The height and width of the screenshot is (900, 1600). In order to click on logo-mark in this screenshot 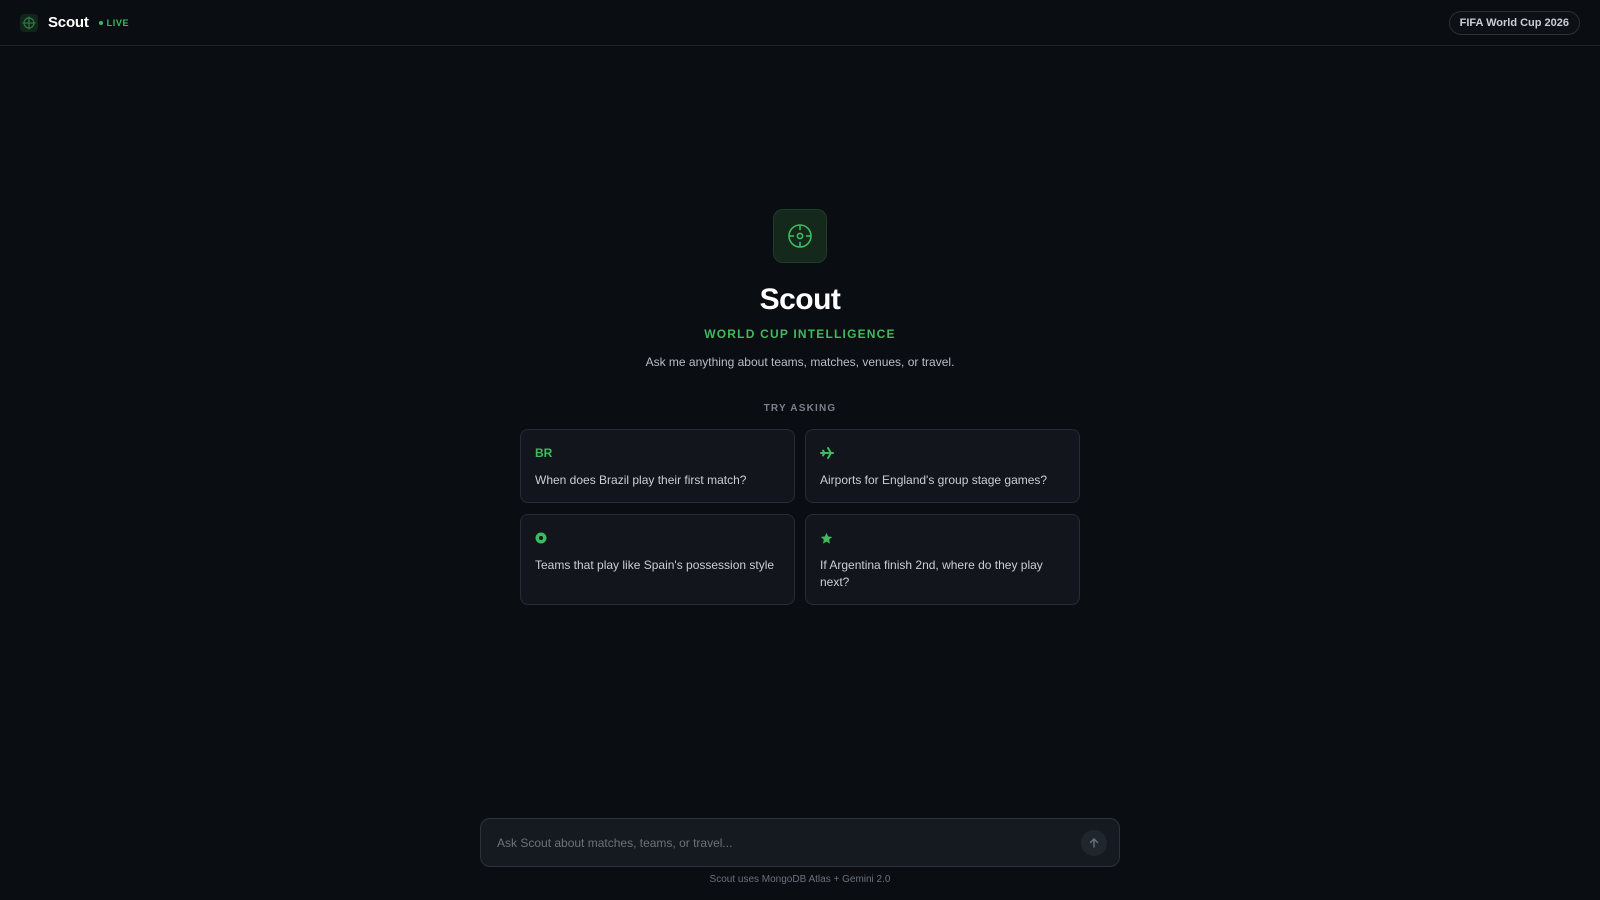, I will do `click(29, 22)`.